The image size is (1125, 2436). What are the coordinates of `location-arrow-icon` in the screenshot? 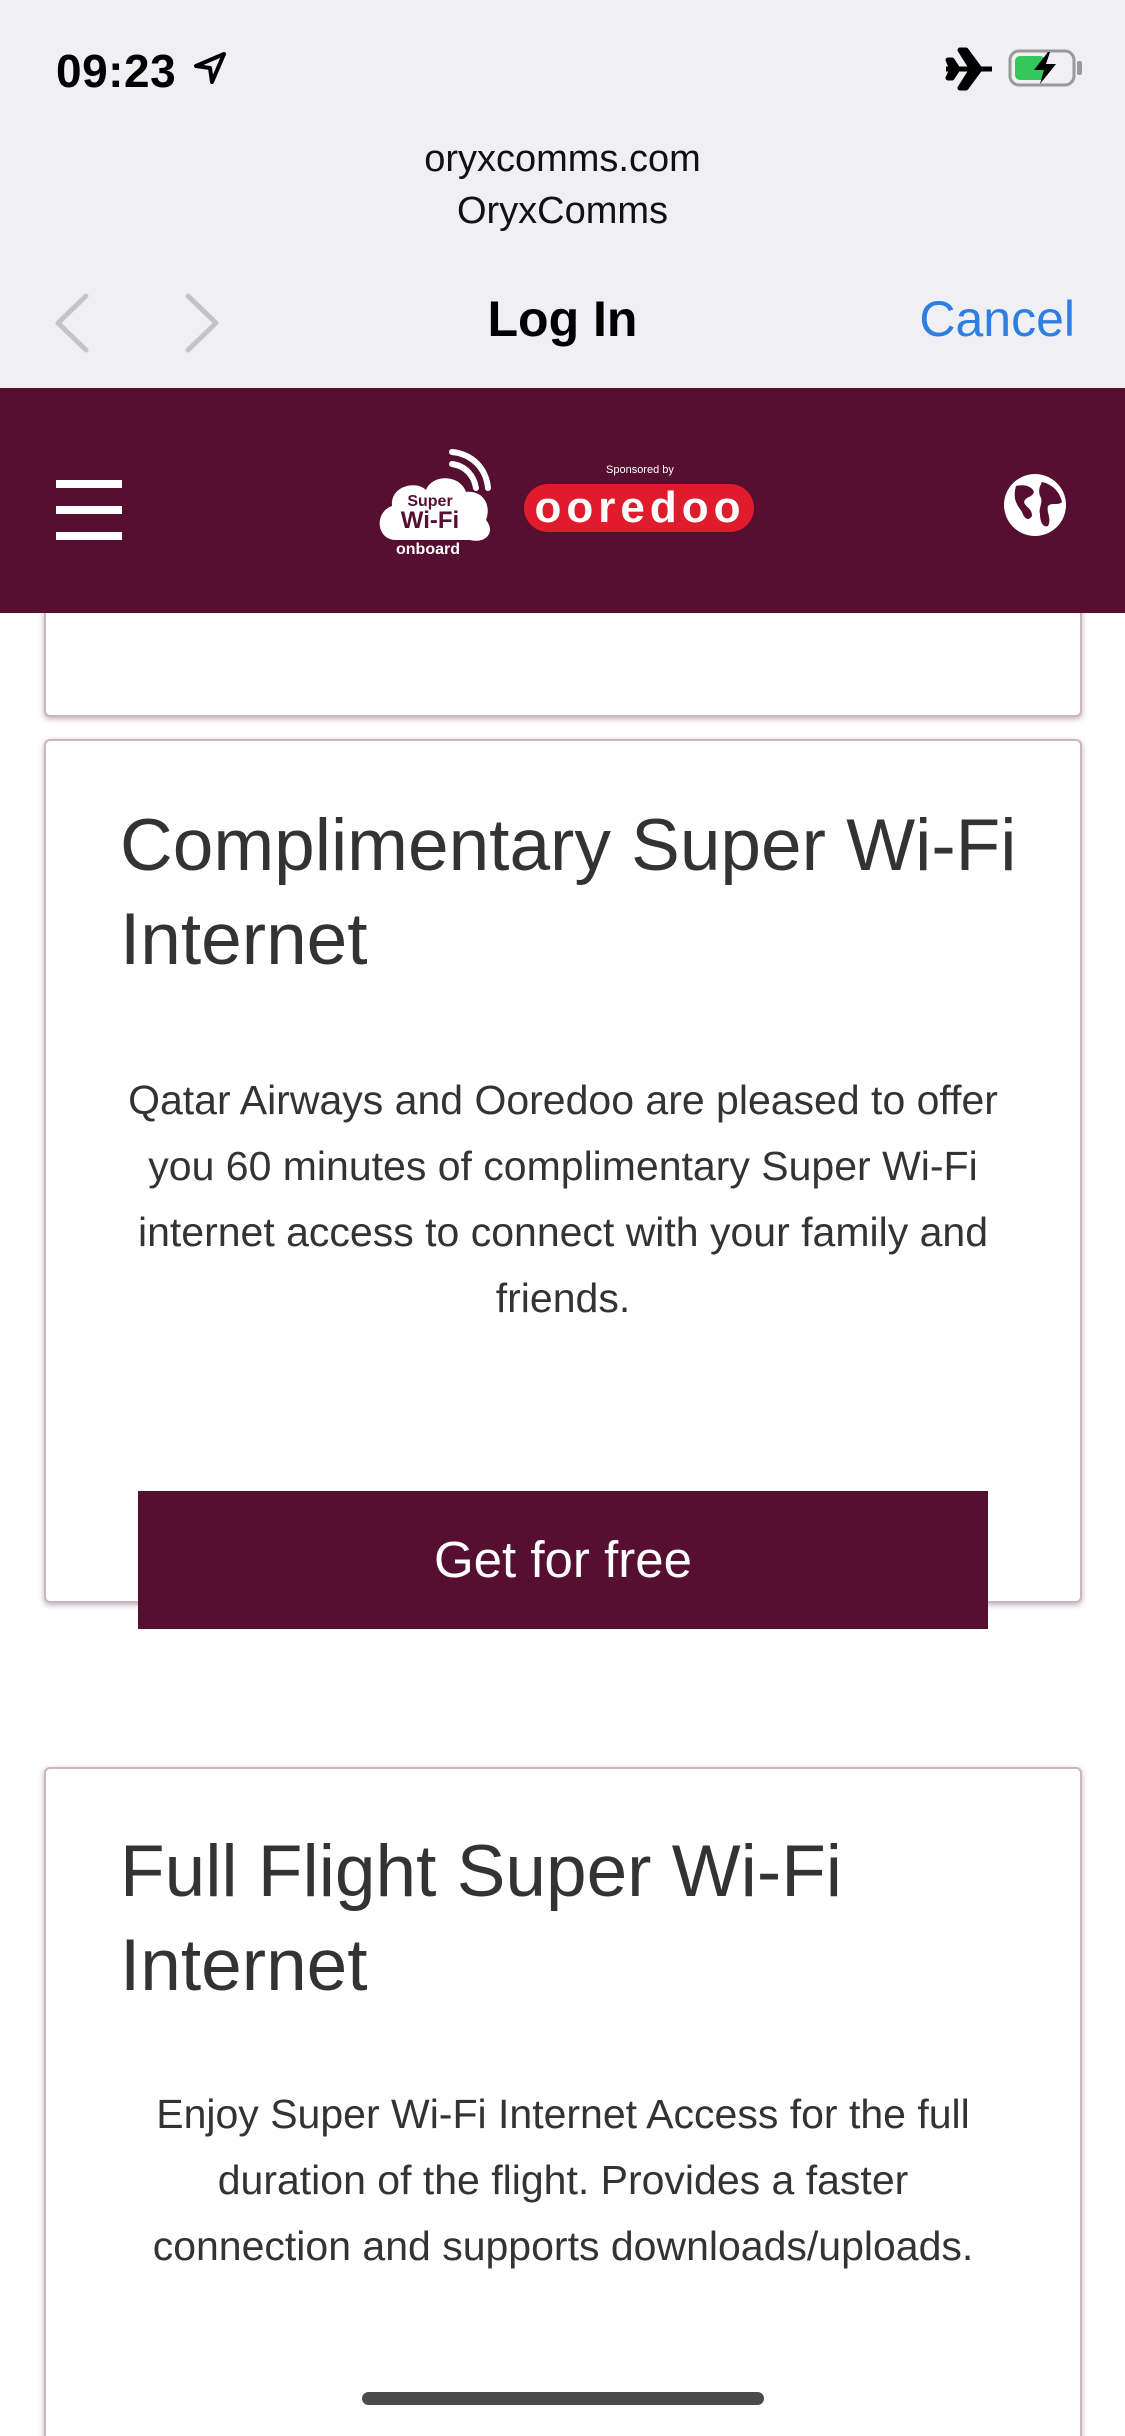 It's located at (210, 68).